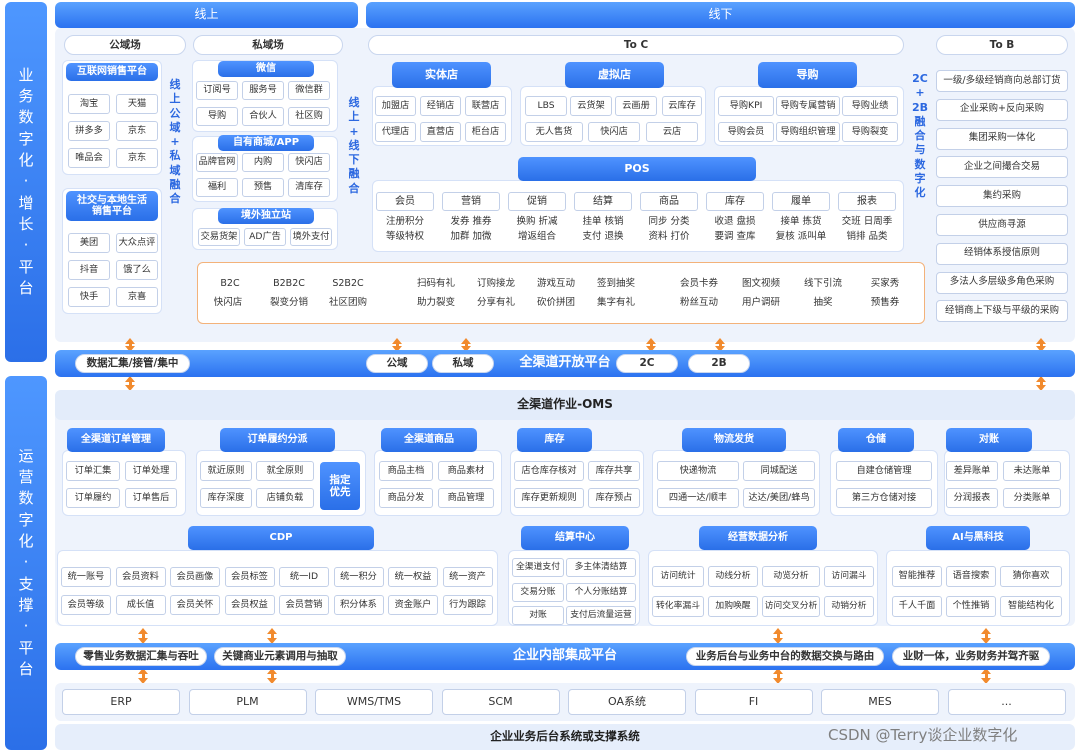 Image resolution: width=1078 pixels, height=754 pixels. Describe the element at coordinates (395, 132) in the screenshot. I see `store-item: 代理店` at that location.